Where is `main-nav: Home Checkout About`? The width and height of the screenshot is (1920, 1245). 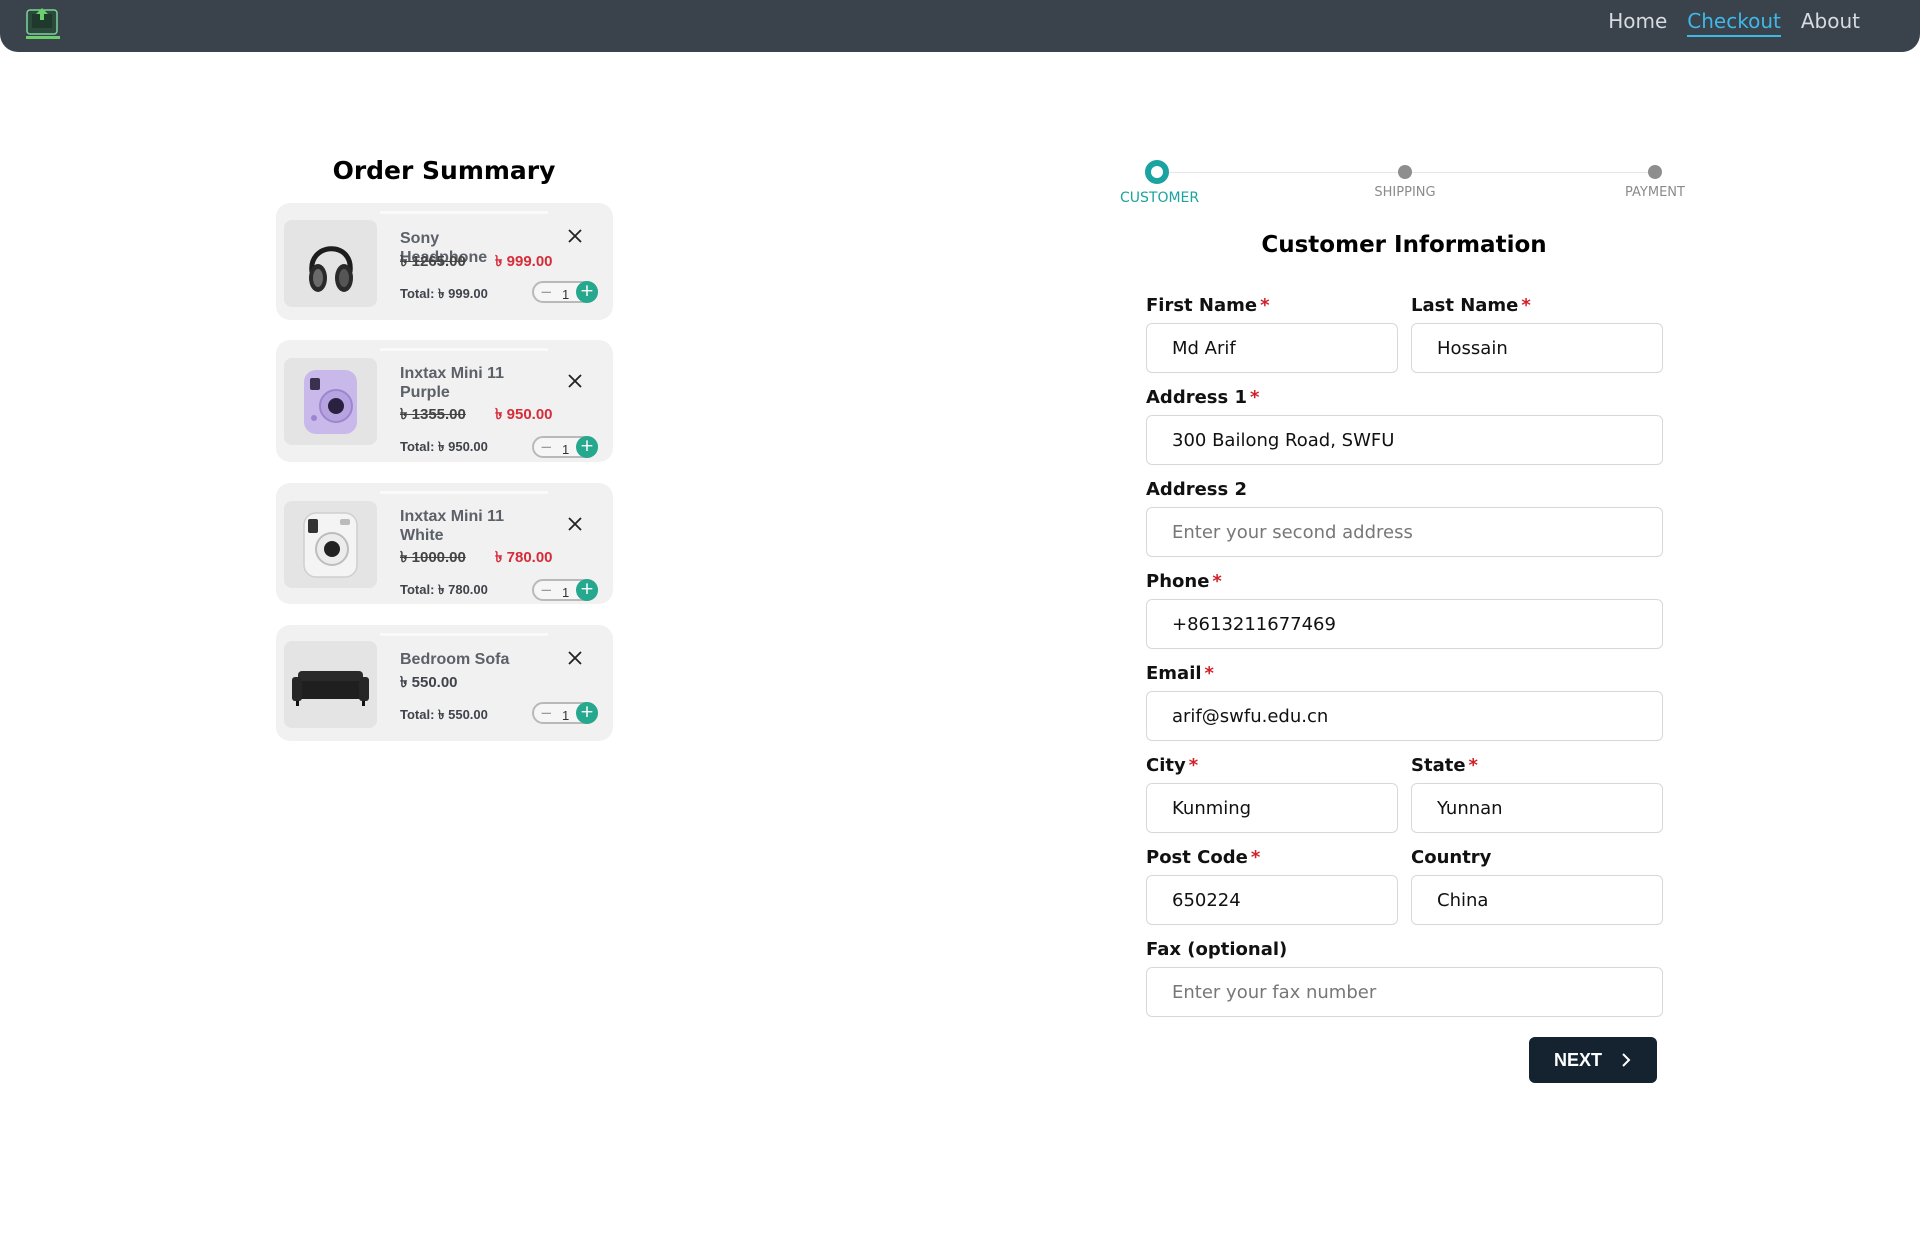
main-nav: Home Checkout About is located at coordinates (1734, 22).